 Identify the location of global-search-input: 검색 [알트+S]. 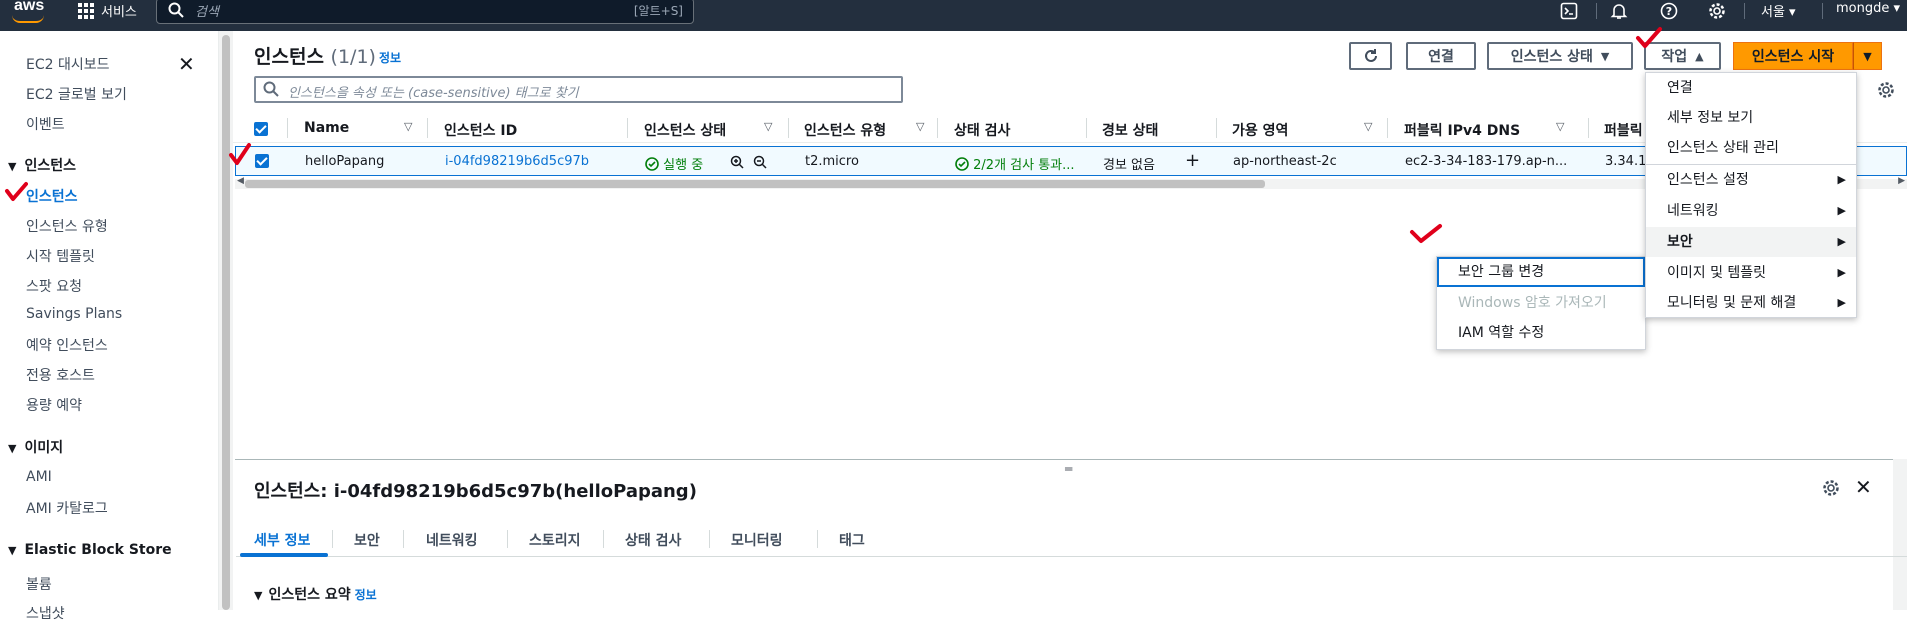
(425, 12).